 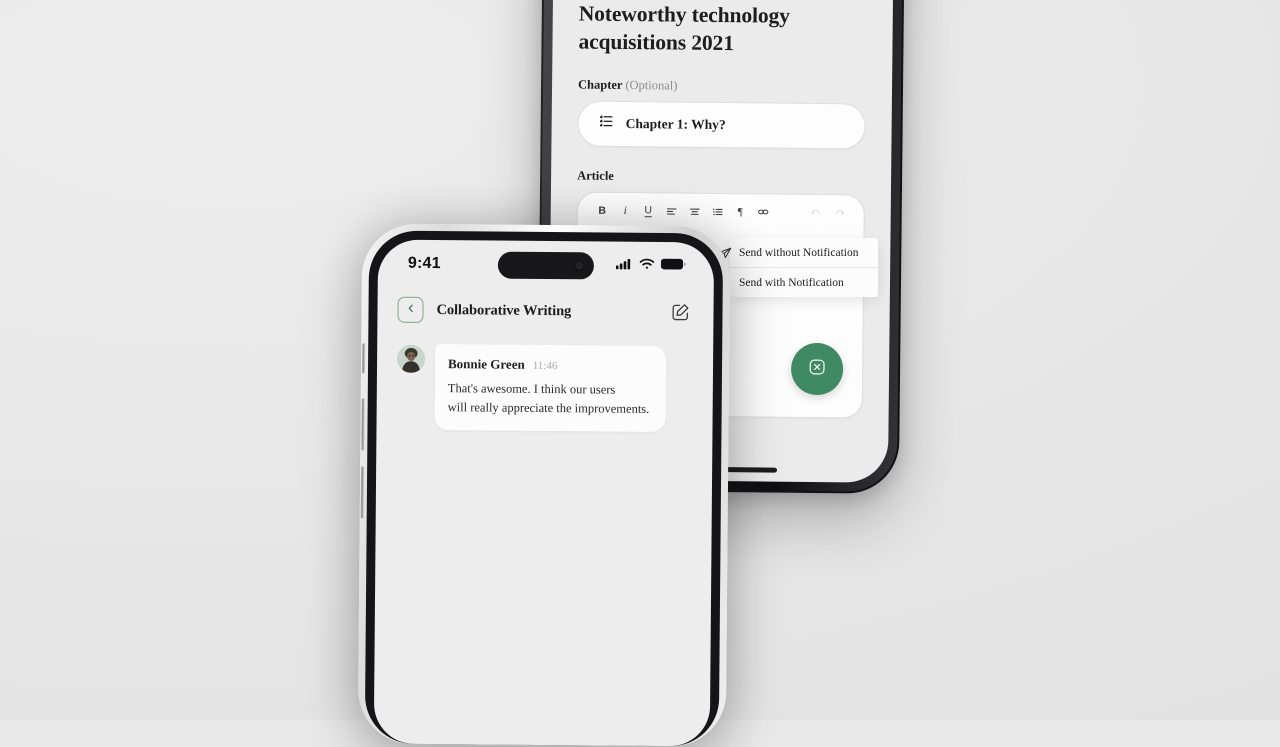 I want to click on undo-icon, so click(x=816, y=212).